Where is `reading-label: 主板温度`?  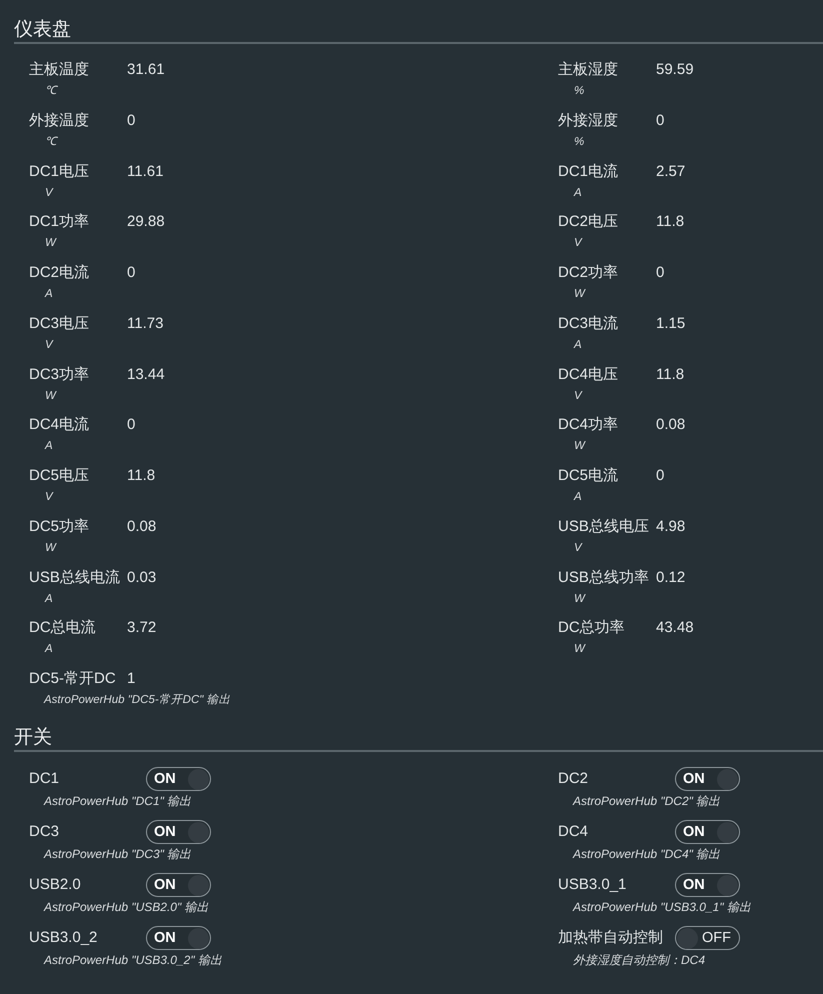 reading-label: 主板温度 is located at coordinates (59, 69).